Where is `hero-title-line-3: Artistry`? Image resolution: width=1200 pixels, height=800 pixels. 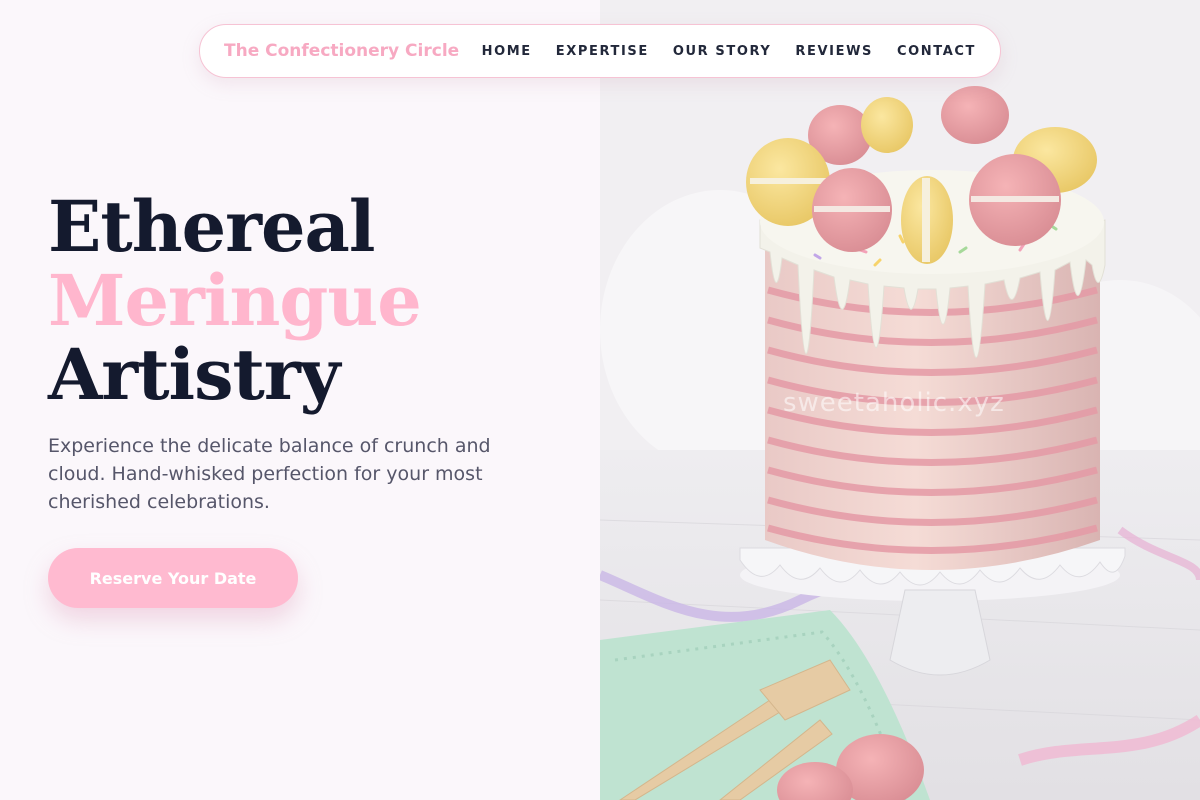
hero-title-line-3: Artistry is located at coordinates (194, 374).